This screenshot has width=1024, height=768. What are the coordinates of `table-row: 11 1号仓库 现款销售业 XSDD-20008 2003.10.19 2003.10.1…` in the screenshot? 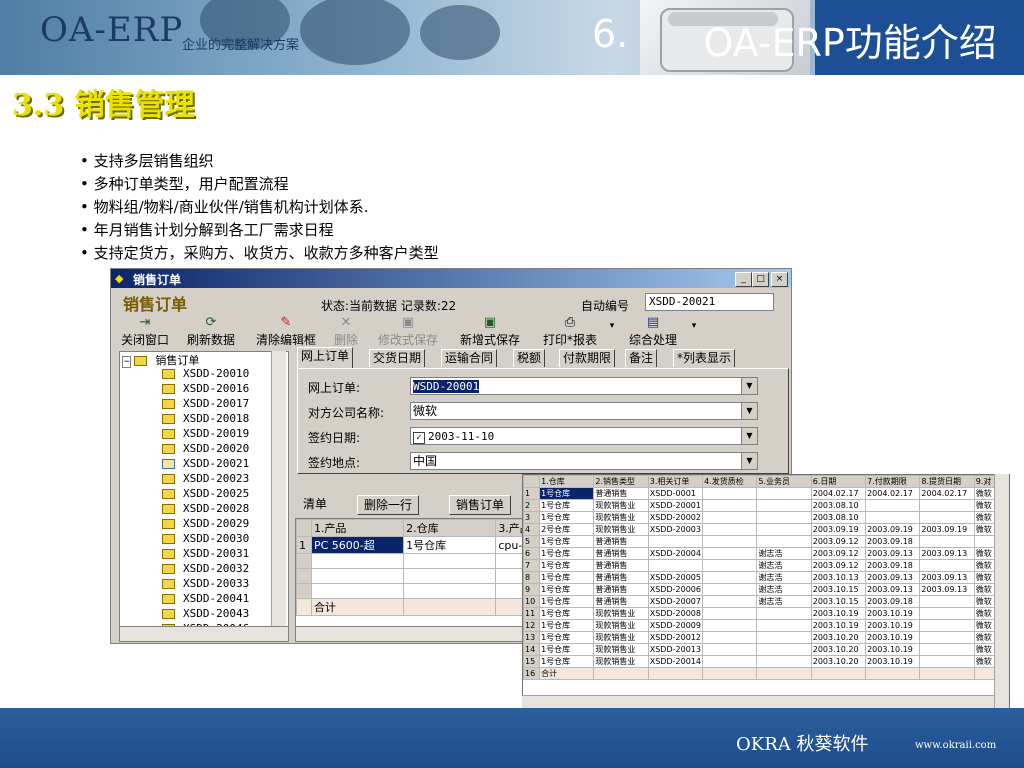 It's located at (765, 613).